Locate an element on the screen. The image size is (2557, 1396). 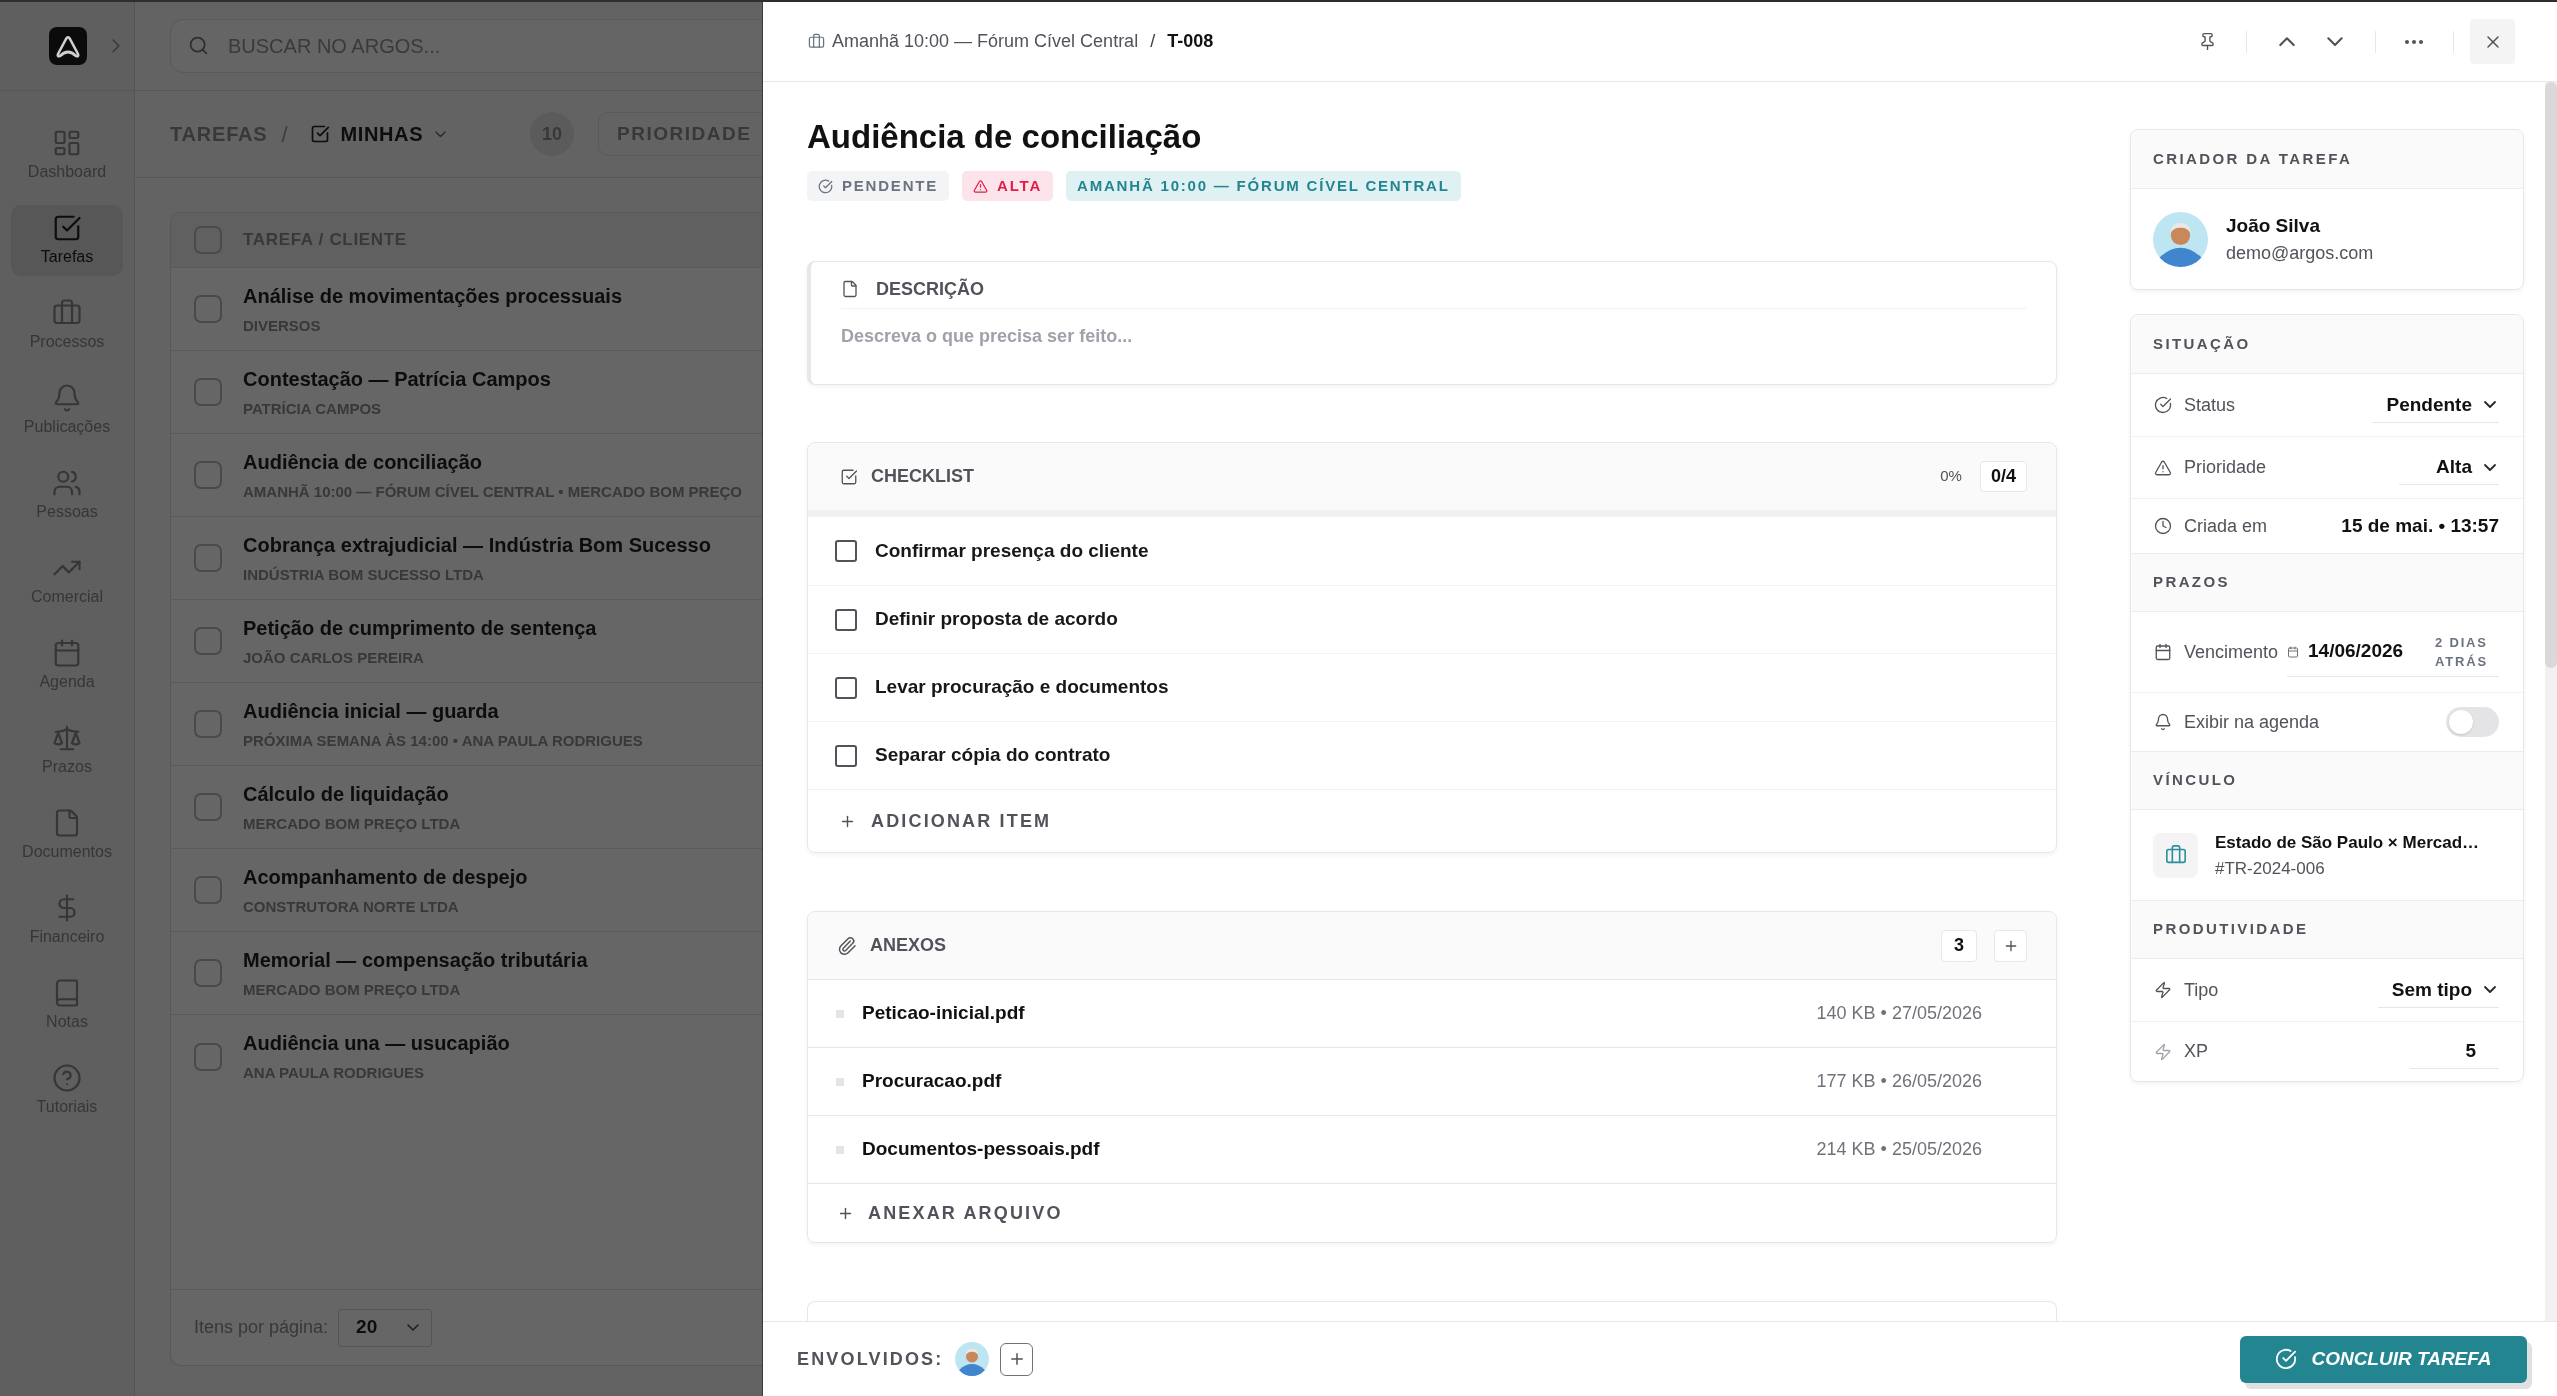
add-attachment-button is located at coordinates (2010, 945).